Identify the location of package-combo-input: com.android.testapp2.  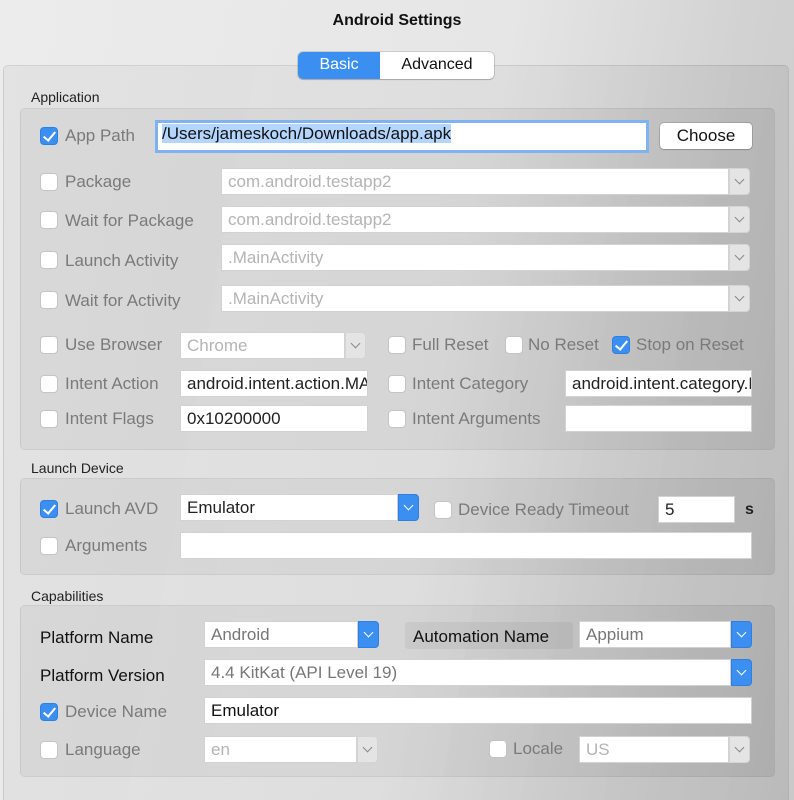
(475, 181).